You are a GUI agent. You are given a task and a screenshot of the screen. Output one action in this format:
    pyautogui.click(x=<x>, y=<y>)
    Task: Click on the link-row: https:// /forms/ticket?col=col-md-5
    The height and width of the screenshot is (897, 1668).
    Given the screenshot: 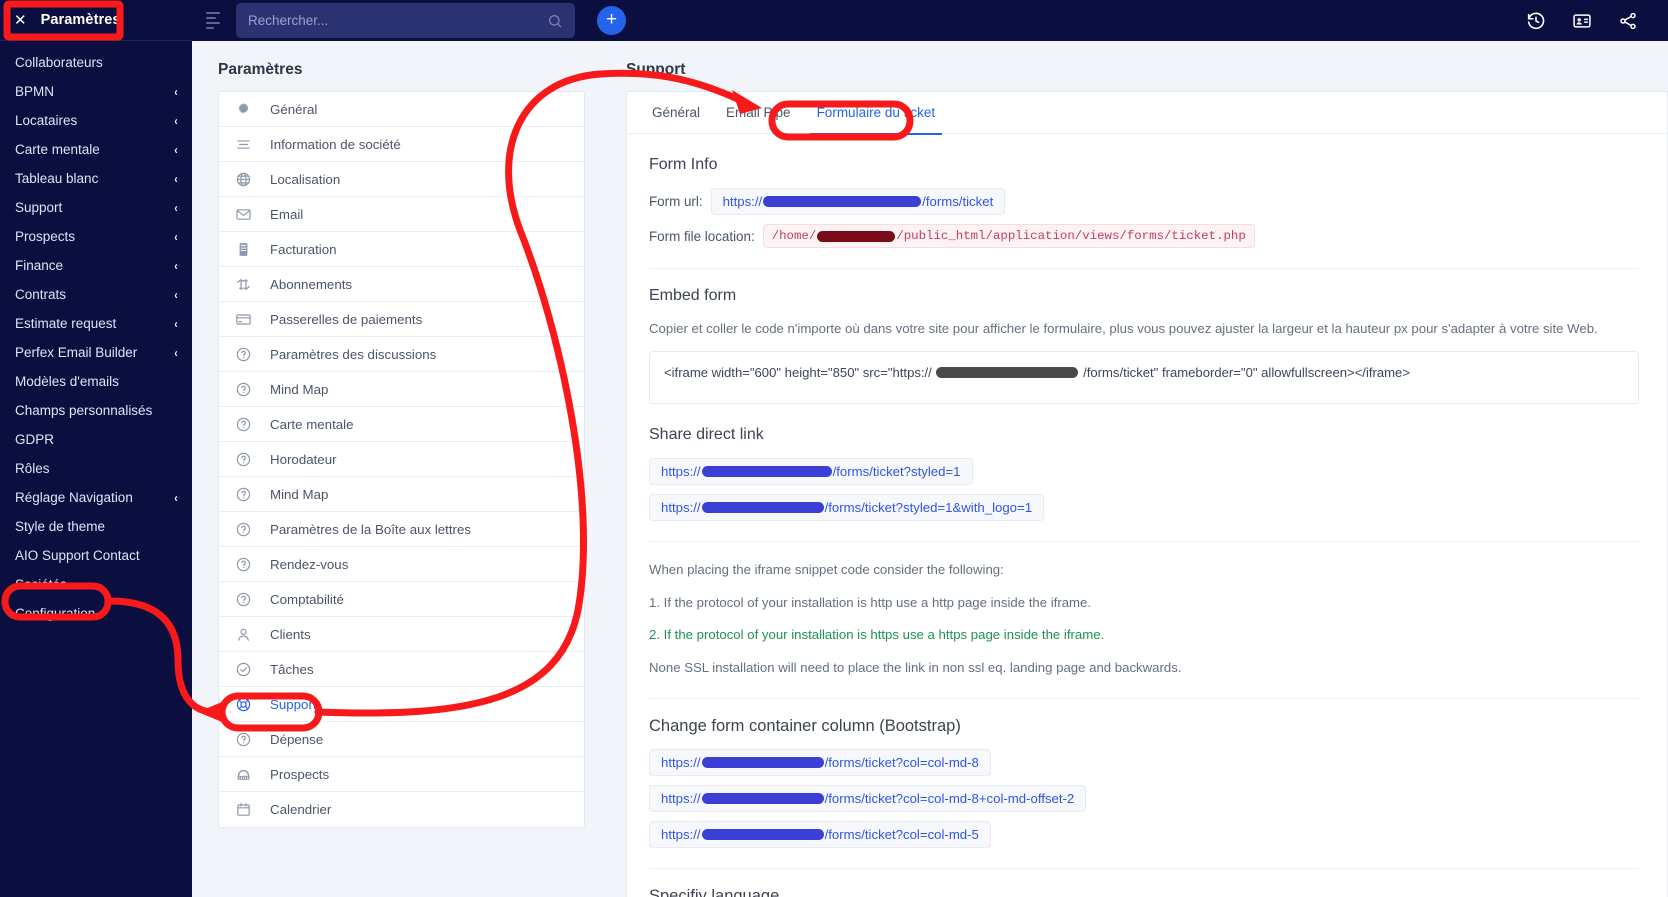 What is the action you would take?
    pyautogui.click(x=1144, y=835)
    